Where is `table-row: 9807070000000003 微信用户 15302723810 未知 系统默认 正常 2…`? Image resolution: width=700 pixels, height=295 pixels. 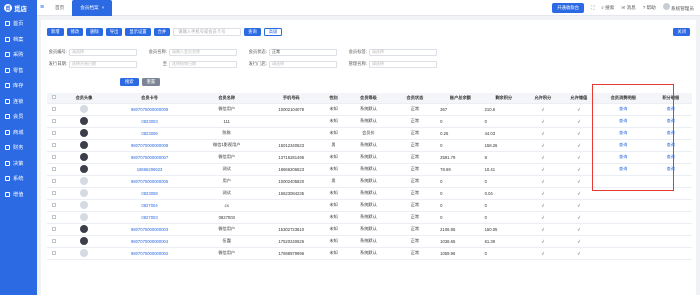
table-row: 9807070000000003 微信用户 15302723810 未知 系统默认 正常 2… is located at coordinates (369, 229).